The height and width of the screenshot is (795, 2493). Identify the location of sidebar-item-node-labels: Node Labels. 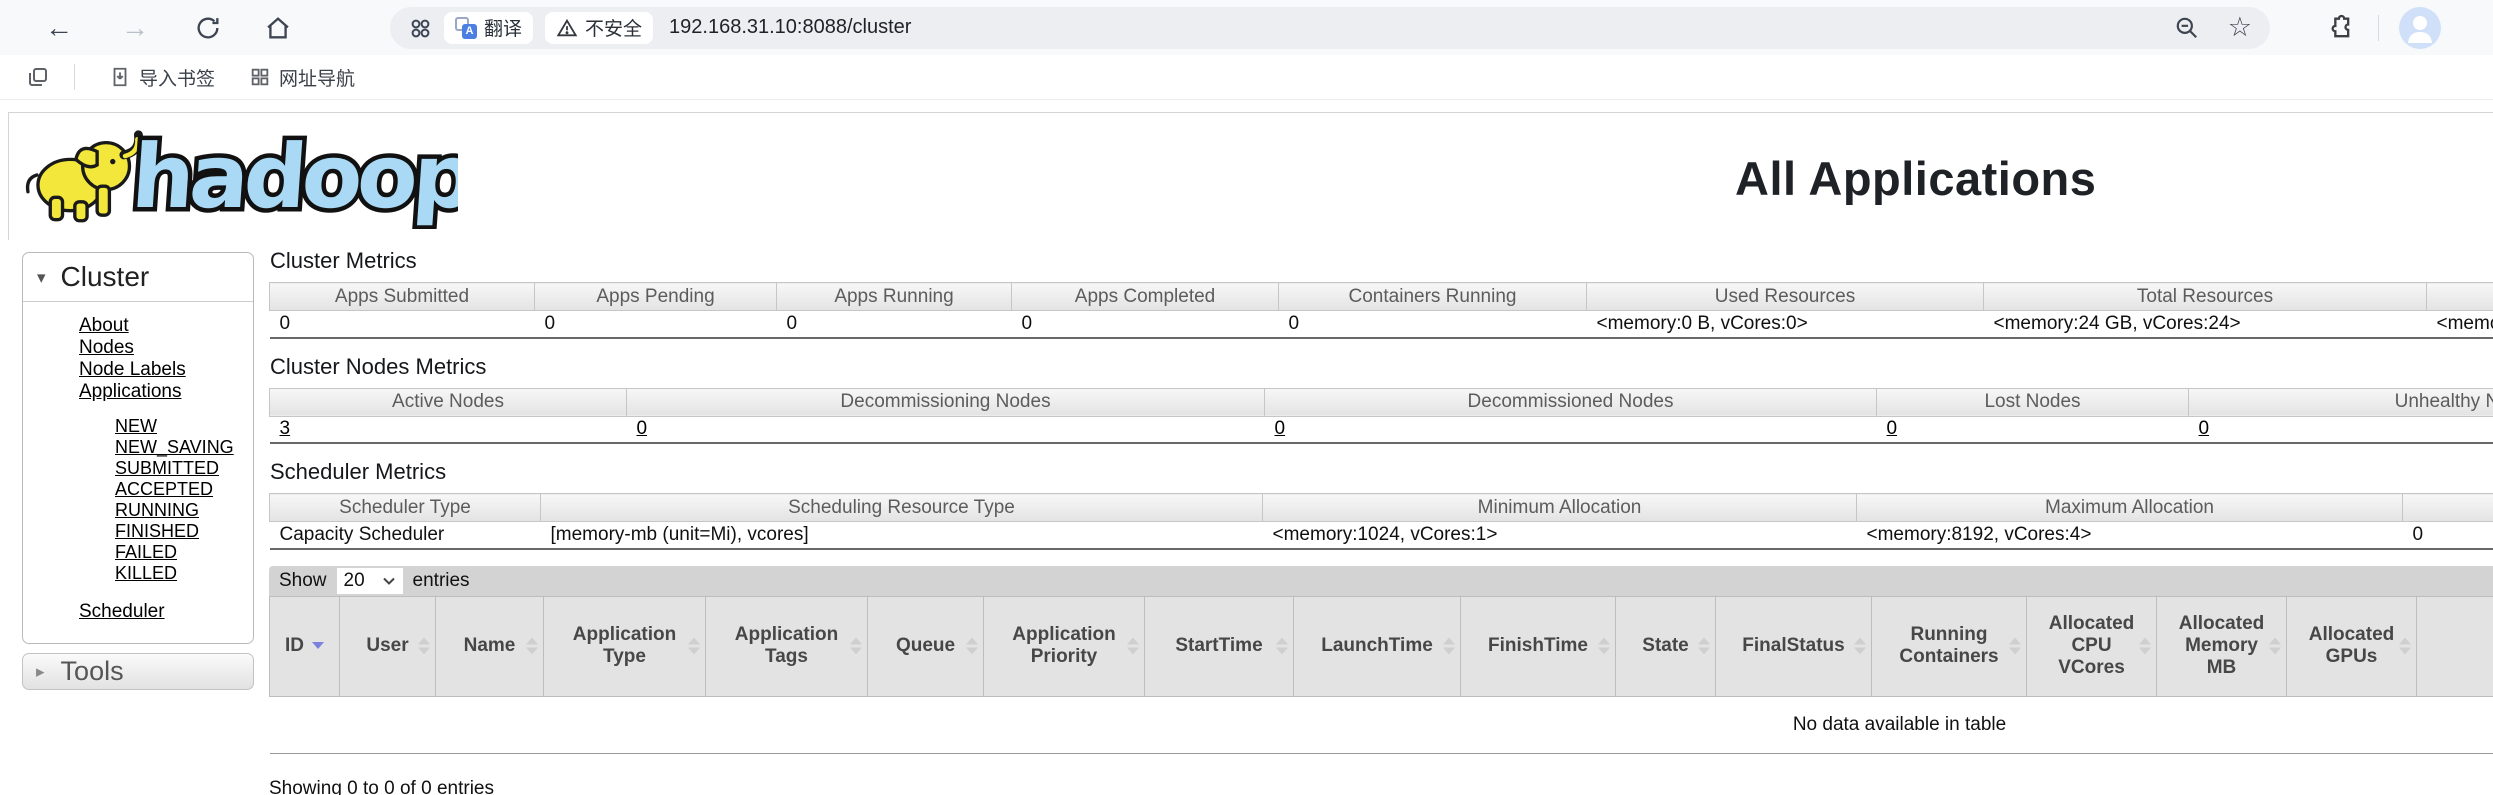
(132, 369).